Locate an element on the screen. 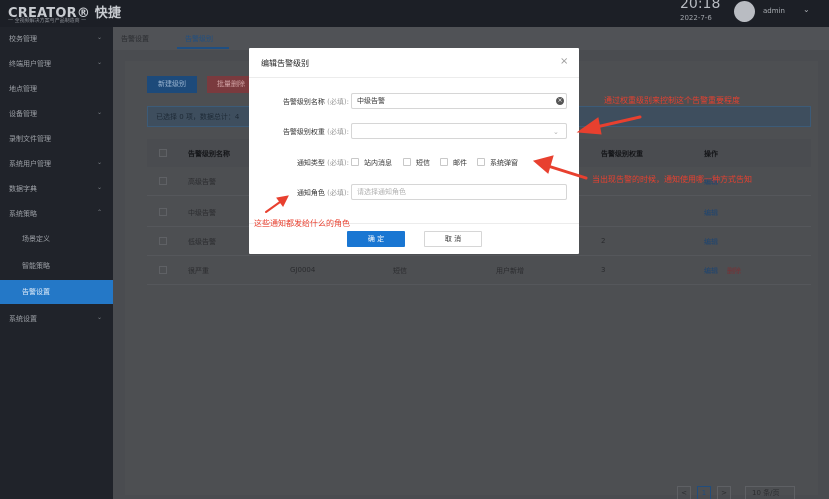  notify-popup-label: 系统弹窗 is located at coordinates (504, 163).